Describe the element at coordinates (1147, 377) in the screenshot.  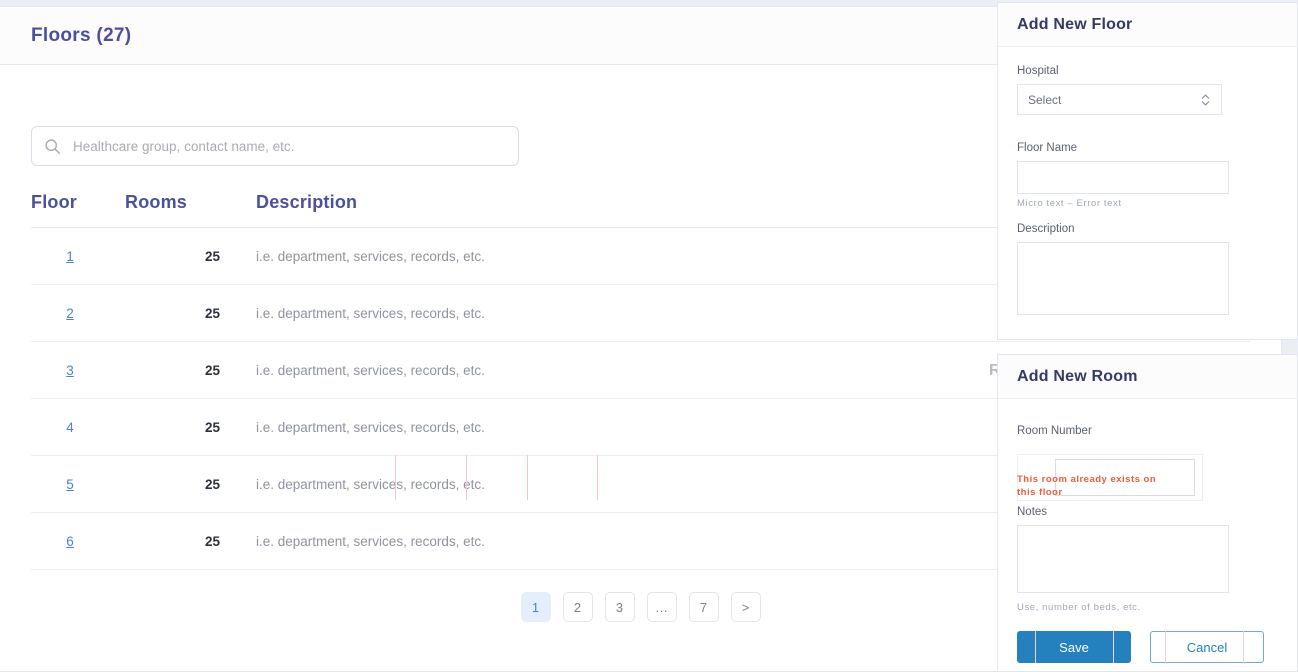
I see `add-new-room-panel-header: Add New Room` at that location.